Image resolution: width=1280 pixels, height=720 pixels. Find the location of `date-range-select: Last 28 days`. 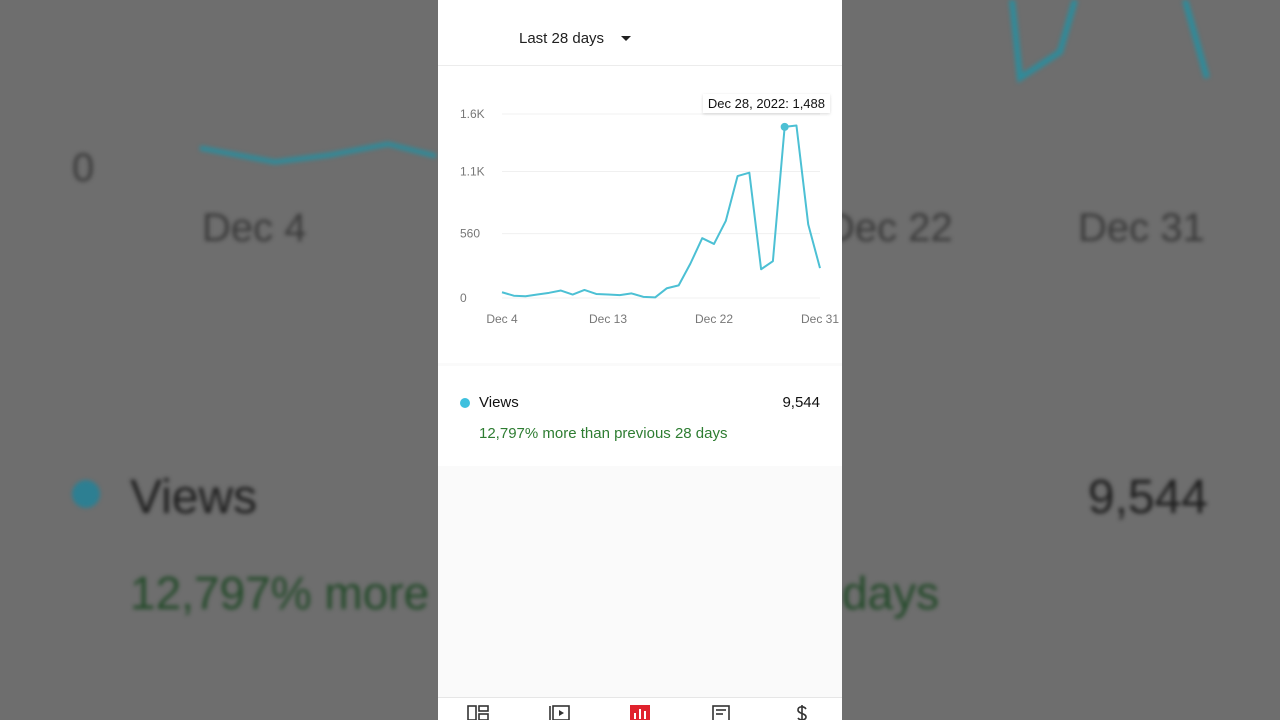

date-range-select: Last 28 days is located at coordinates (575, 38).